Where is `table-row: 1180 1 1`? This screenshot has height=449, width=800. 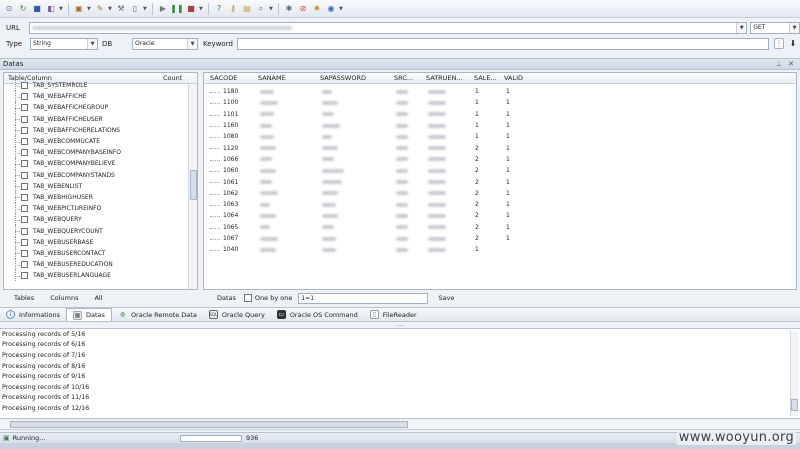
table-row: 1180 1 1 is located at coordinates (500, 91).